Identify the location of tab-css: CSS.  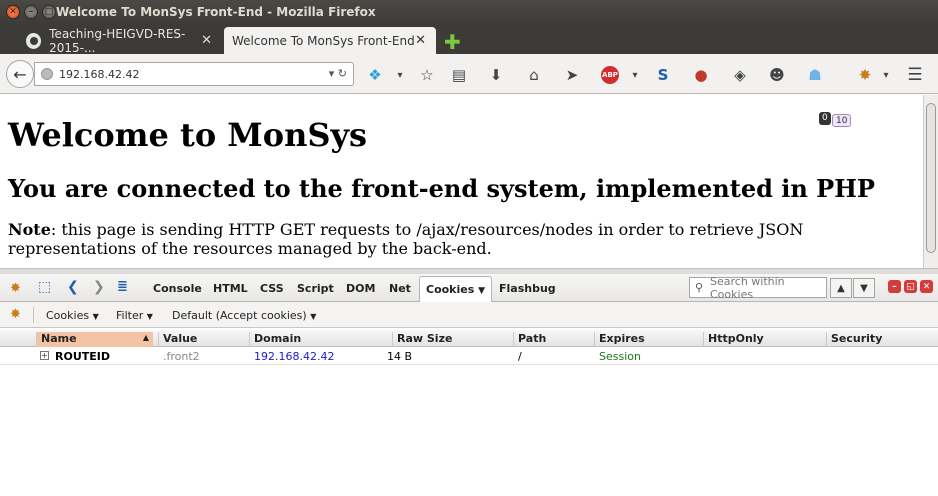
(272, 288).